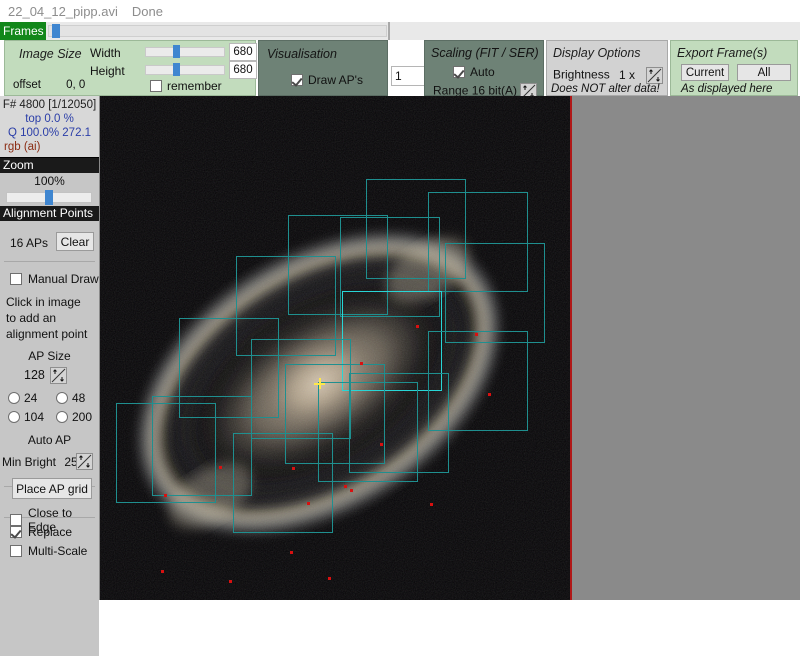  I want to click on ap-size-option-48: 48, so click(78, 398).